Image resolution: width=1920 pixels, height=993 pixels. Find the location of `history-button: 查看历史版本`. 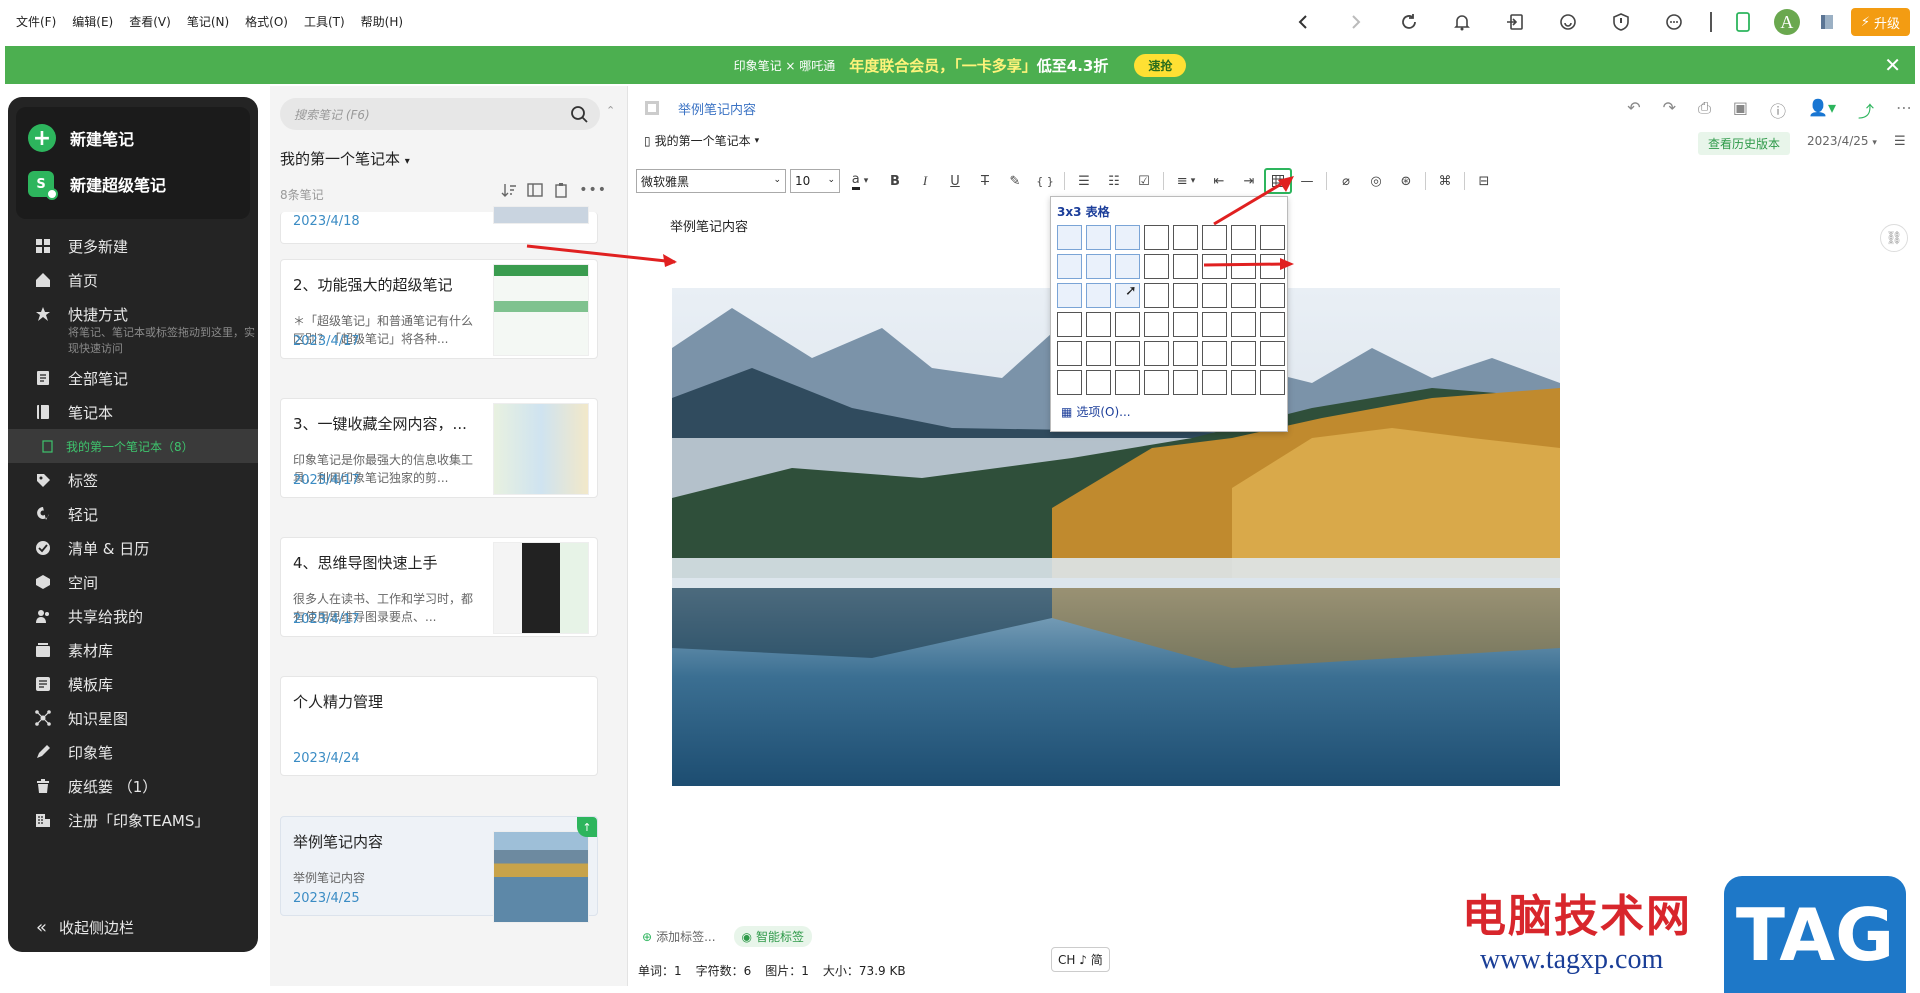

history-button: 查看历史版本 is located at coordinates (1744, 143).